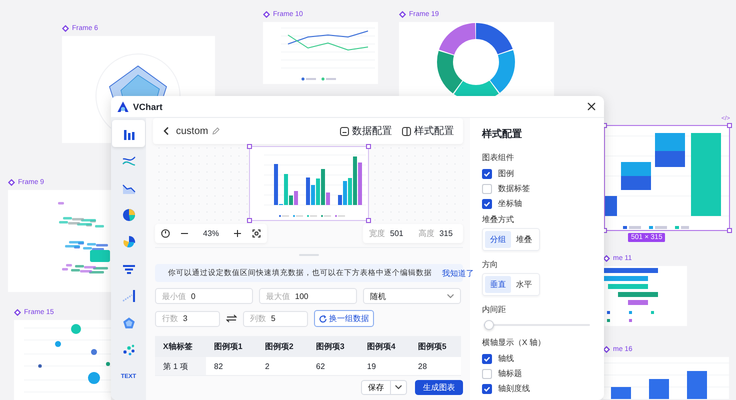  What do you see at coordinates (498, 239) in the screenshot?
I see `segment-option: 分组` at bounding box center [498, 239].